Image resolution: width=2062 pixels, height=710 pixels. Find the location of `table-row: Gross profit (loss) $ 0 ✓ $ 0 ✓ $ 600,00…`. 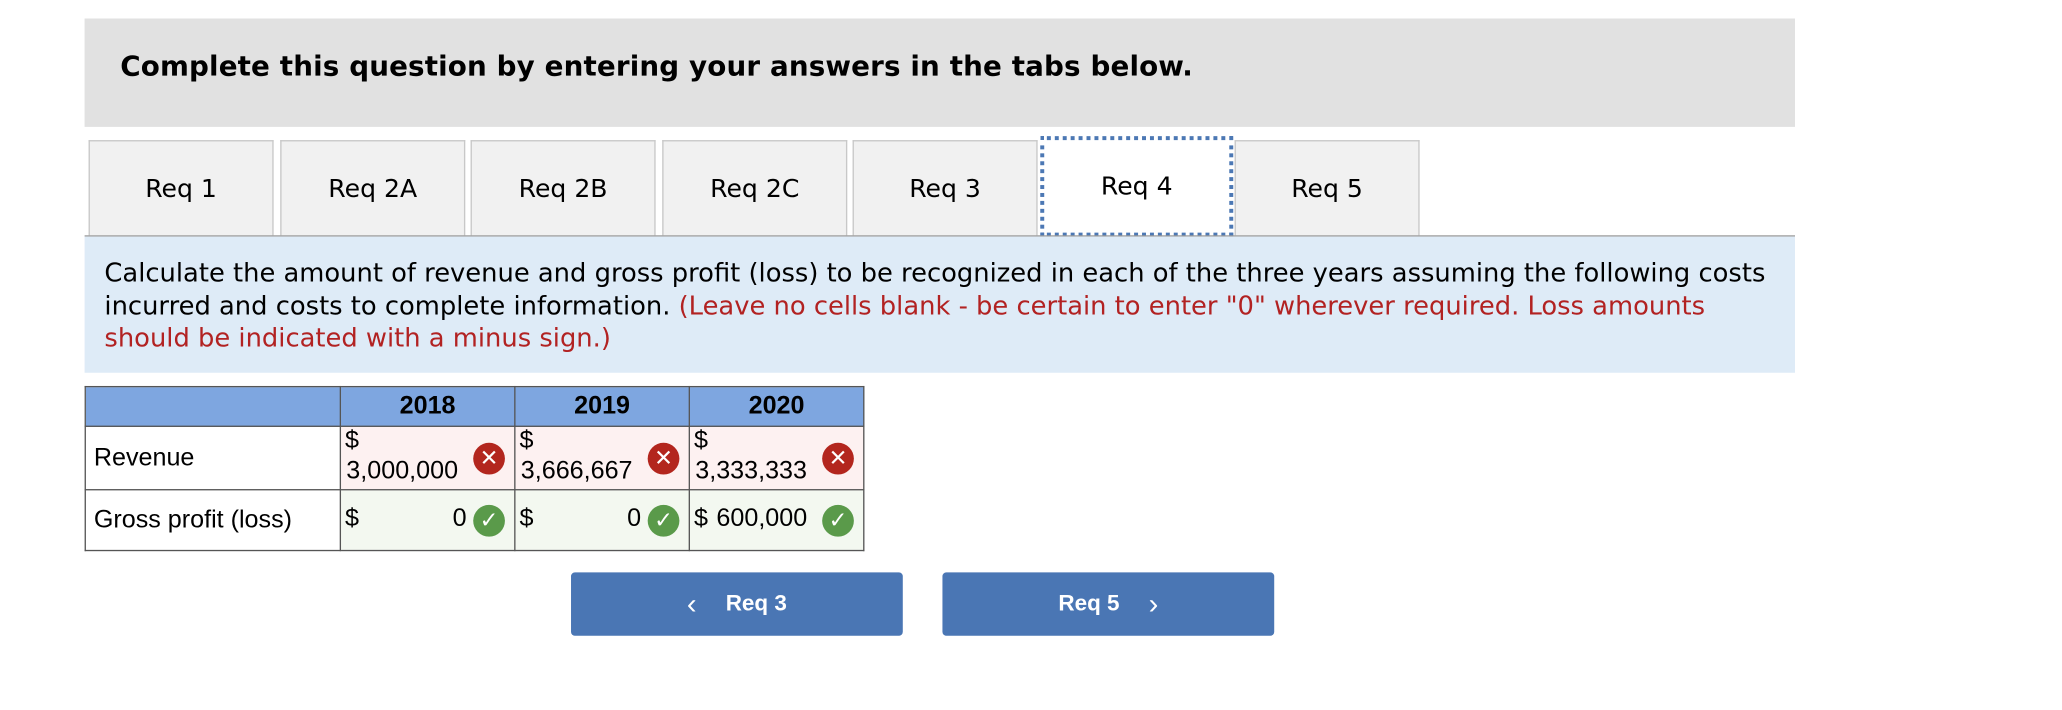

table-row: Gross profit (loss) $ 0 ✓ $ 0 ✓ $ 600,00… is located at coordinates (474, 520).